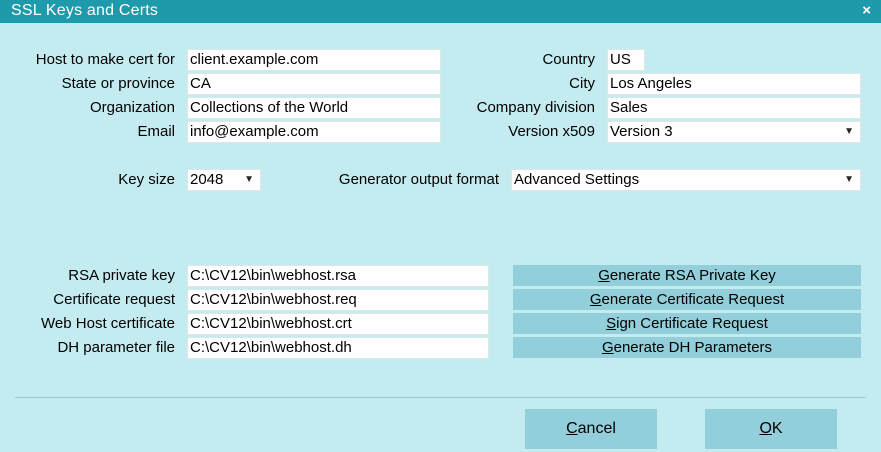 The width and height of the screenshot is (881, 452). Describe the element at coordinates (114, 299) in the screenshot. I see `req-label: Certificate request` at that location.